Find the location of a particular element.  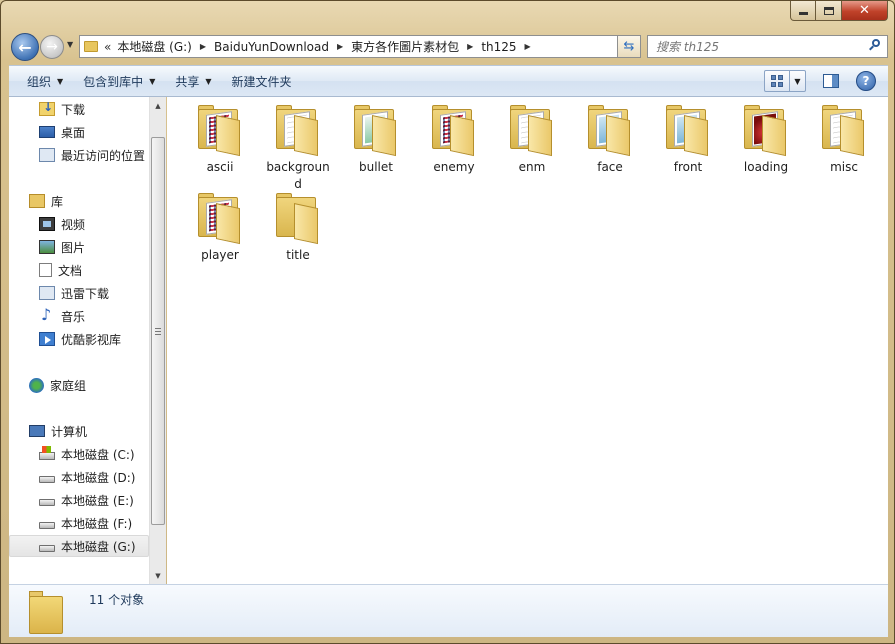

nav-item-pictures: 图片 is located at coordinates (79, 247).